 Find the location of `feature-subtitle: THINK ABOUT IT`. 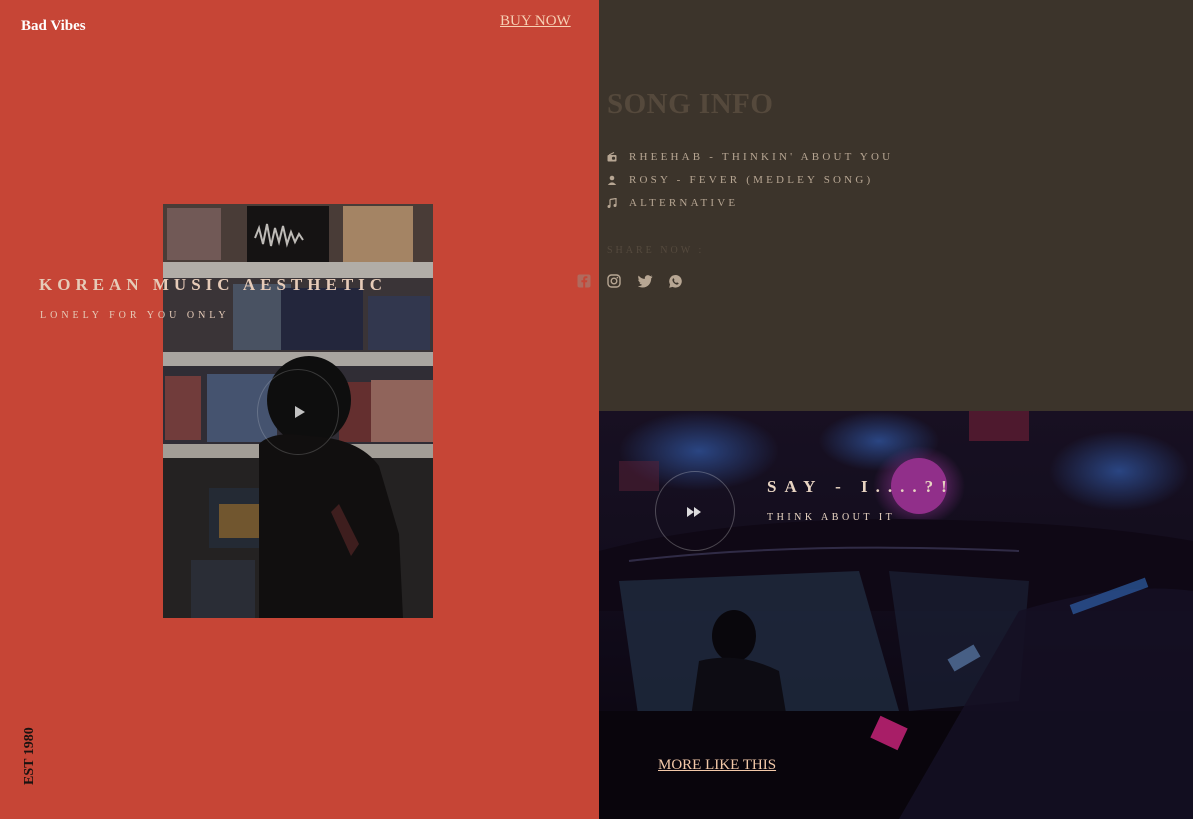

feature-subtitle: THINK ABOUT IT is located at coordinates (831, 517).